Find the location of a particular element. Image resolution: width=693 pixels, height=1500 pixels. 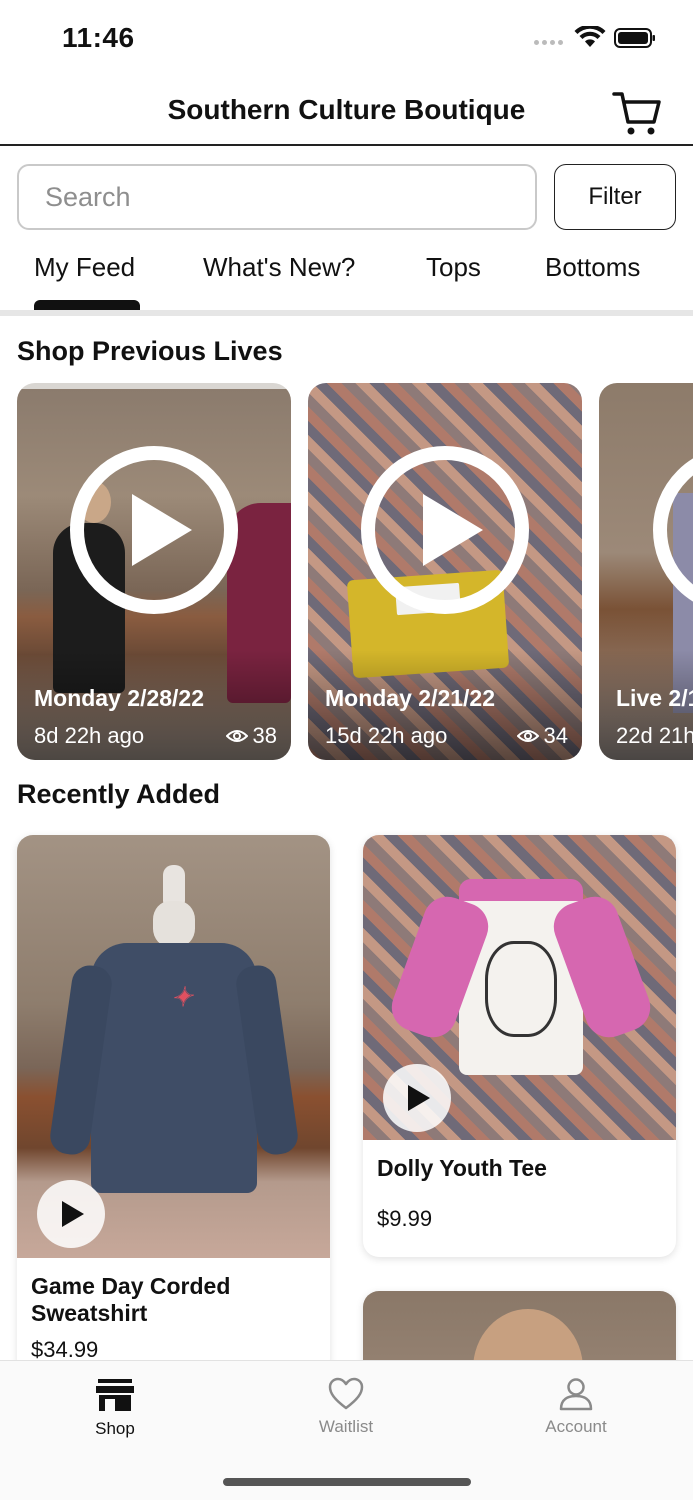

nav-waitlist: Waitlist is located at coordinates (346, 1407).